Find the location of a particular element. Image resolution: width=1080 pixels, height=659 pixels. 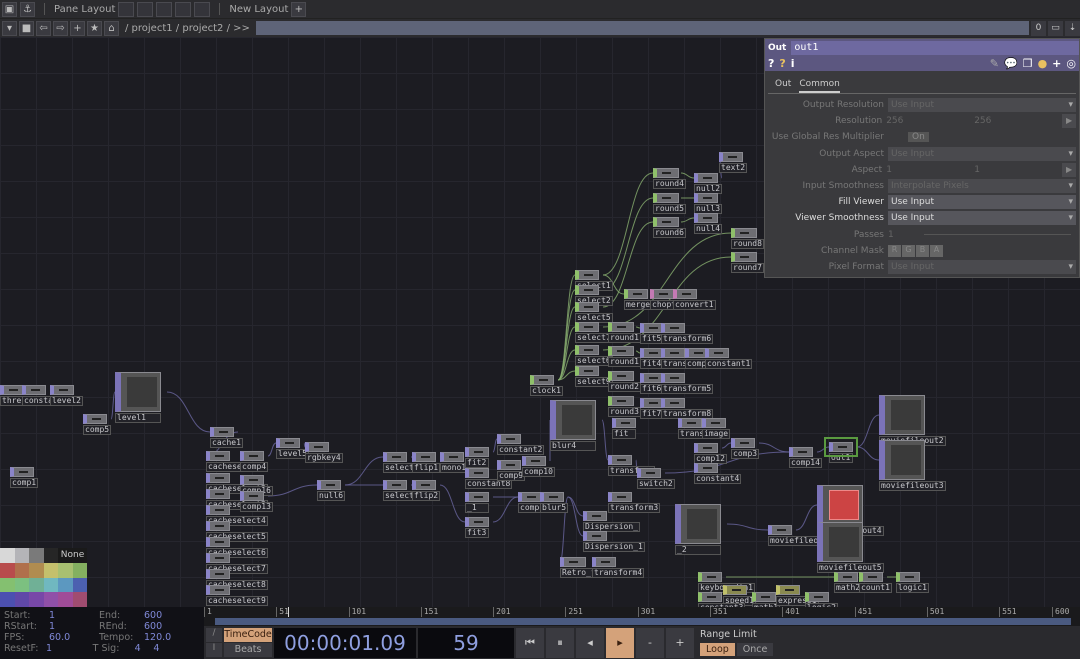

slash-button: / is located at coordinates (214, 635).